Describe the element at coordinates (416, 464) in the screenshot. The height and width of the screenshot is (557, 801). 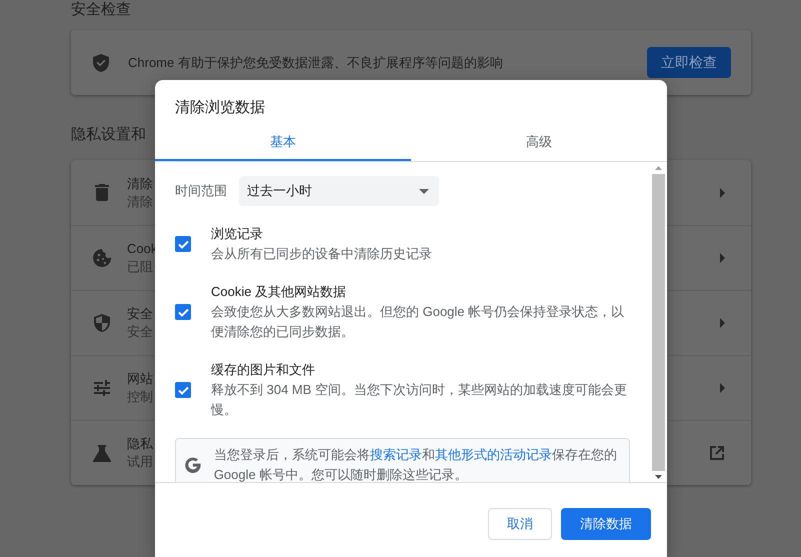
I see `info-text: 当您登录后，系统可能会将搜索记录和其他形式的活动记录保存在您的 Google 帐号中。您可以随时删除这些记录。` at that location.